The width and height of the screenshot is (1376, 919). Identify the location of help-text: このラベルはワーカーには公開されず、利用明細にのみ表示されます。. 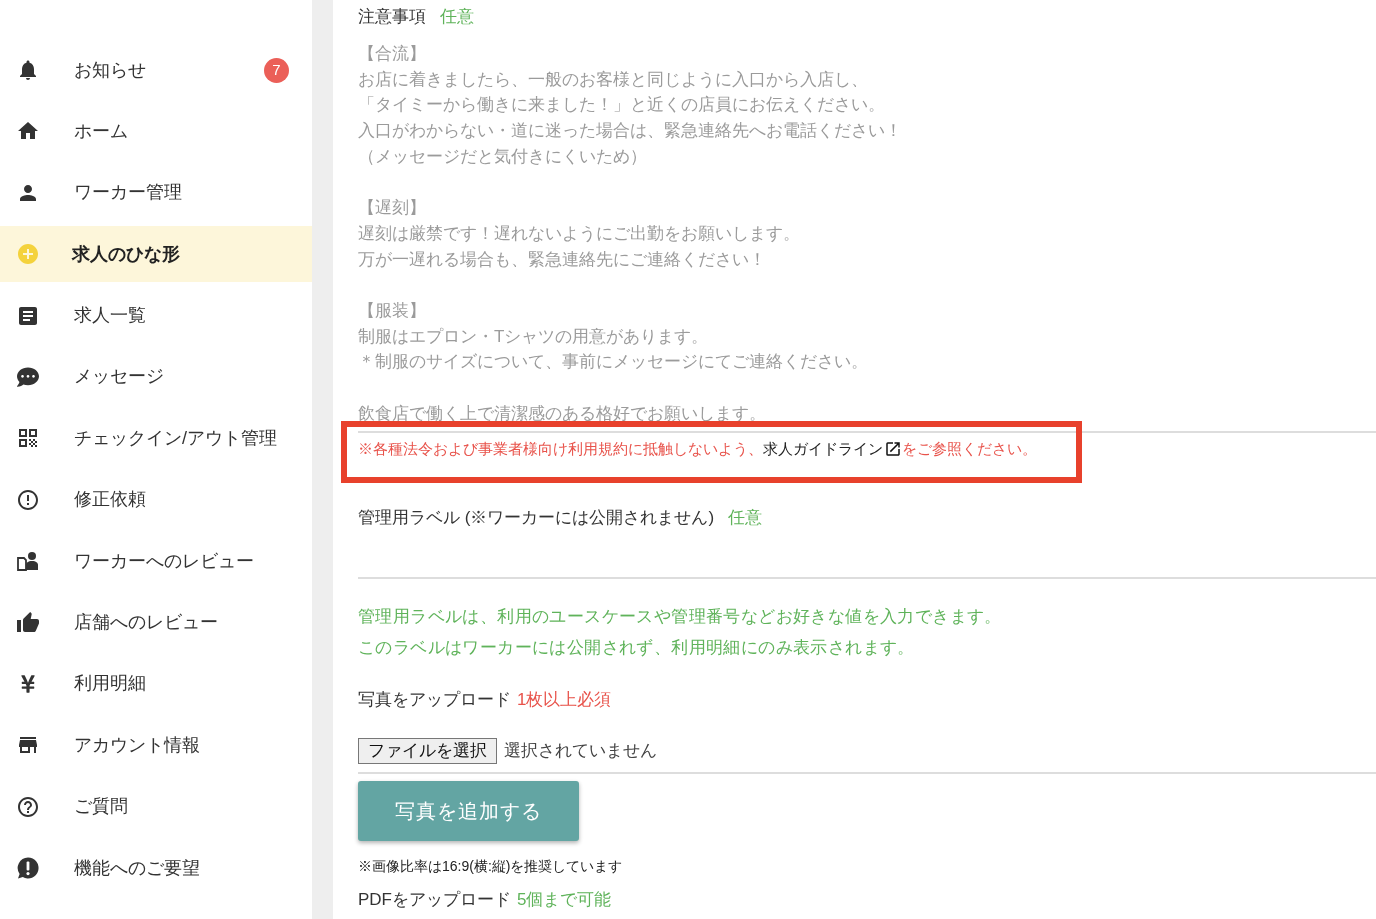
(636, 648).